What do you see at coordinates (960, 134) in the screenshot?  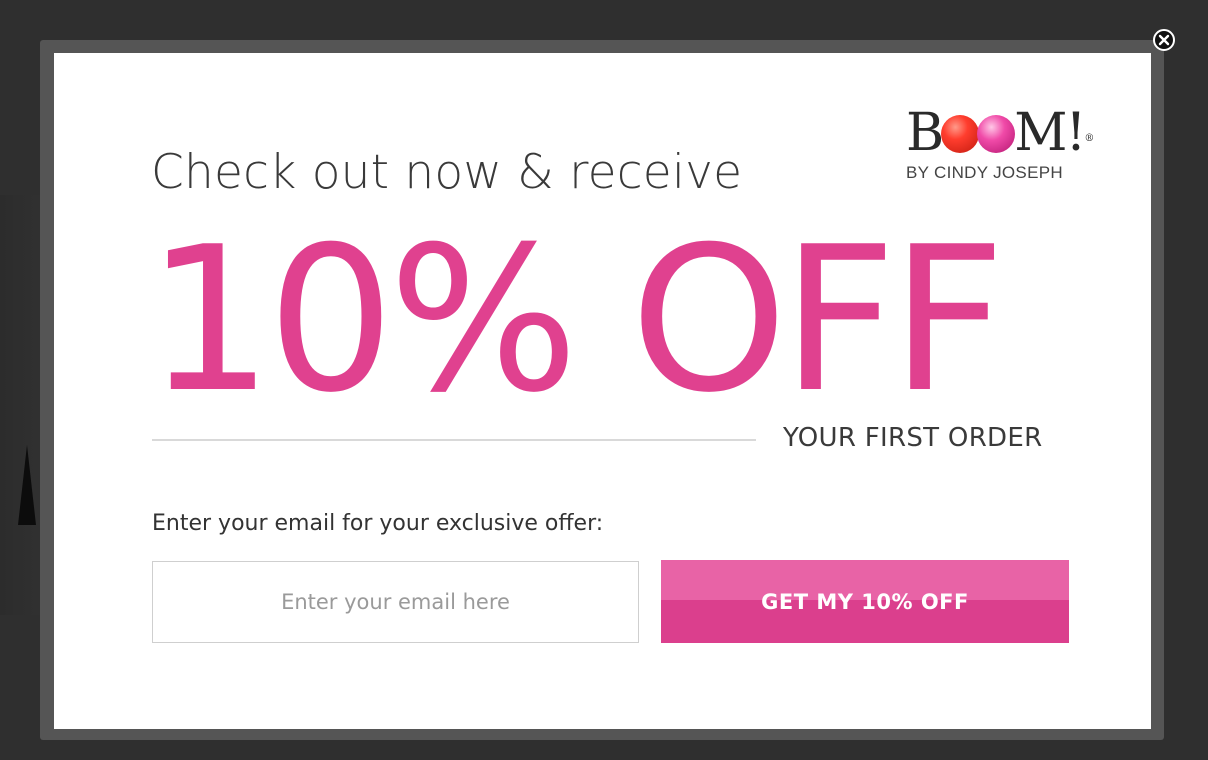 I see `red-ball-icon` at bounding box center [960, 134].